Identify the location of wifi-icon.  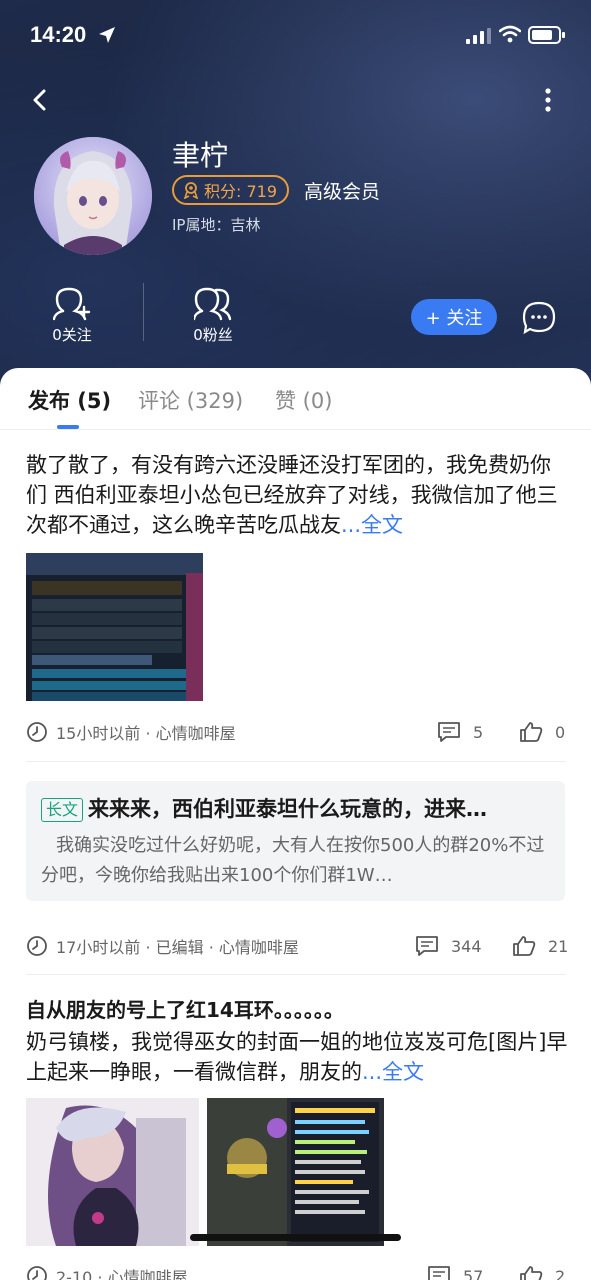
(510, 34).